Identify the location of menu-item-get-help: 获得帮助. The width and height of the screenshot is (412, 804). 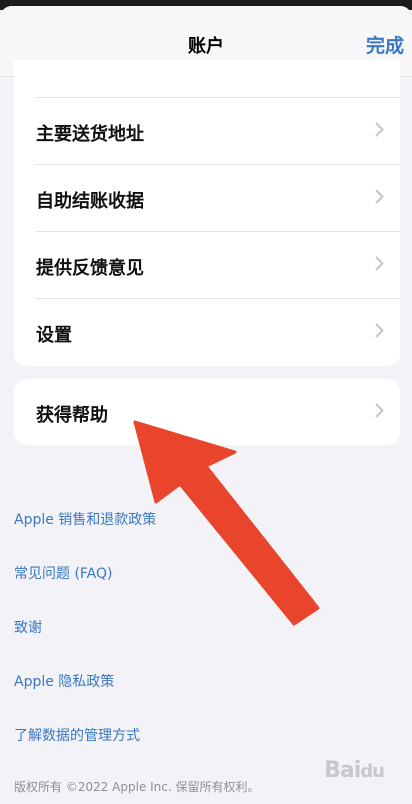
(207, 412).